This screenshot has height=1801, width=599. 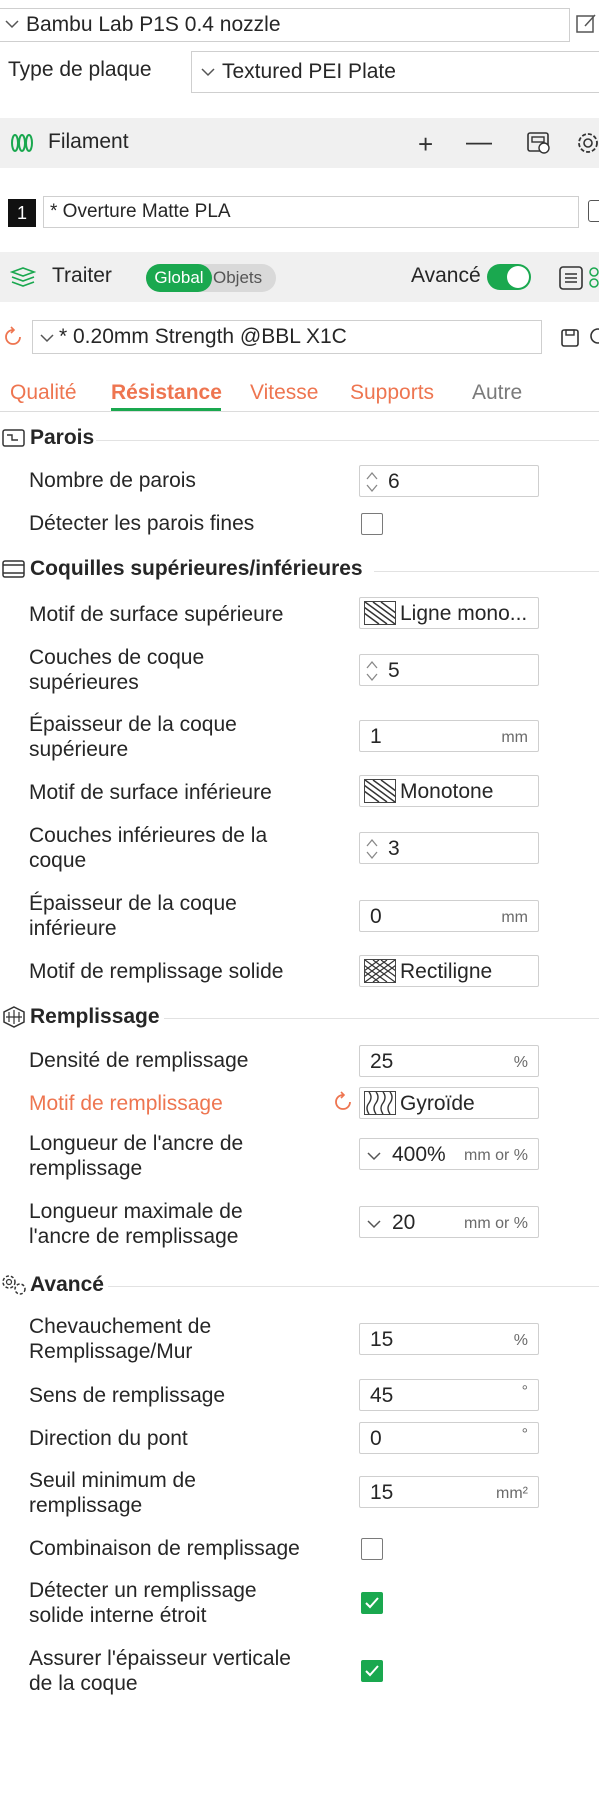 I want to click on bridge-direction-label: Direction du pont, so click(x=108, y=1438).